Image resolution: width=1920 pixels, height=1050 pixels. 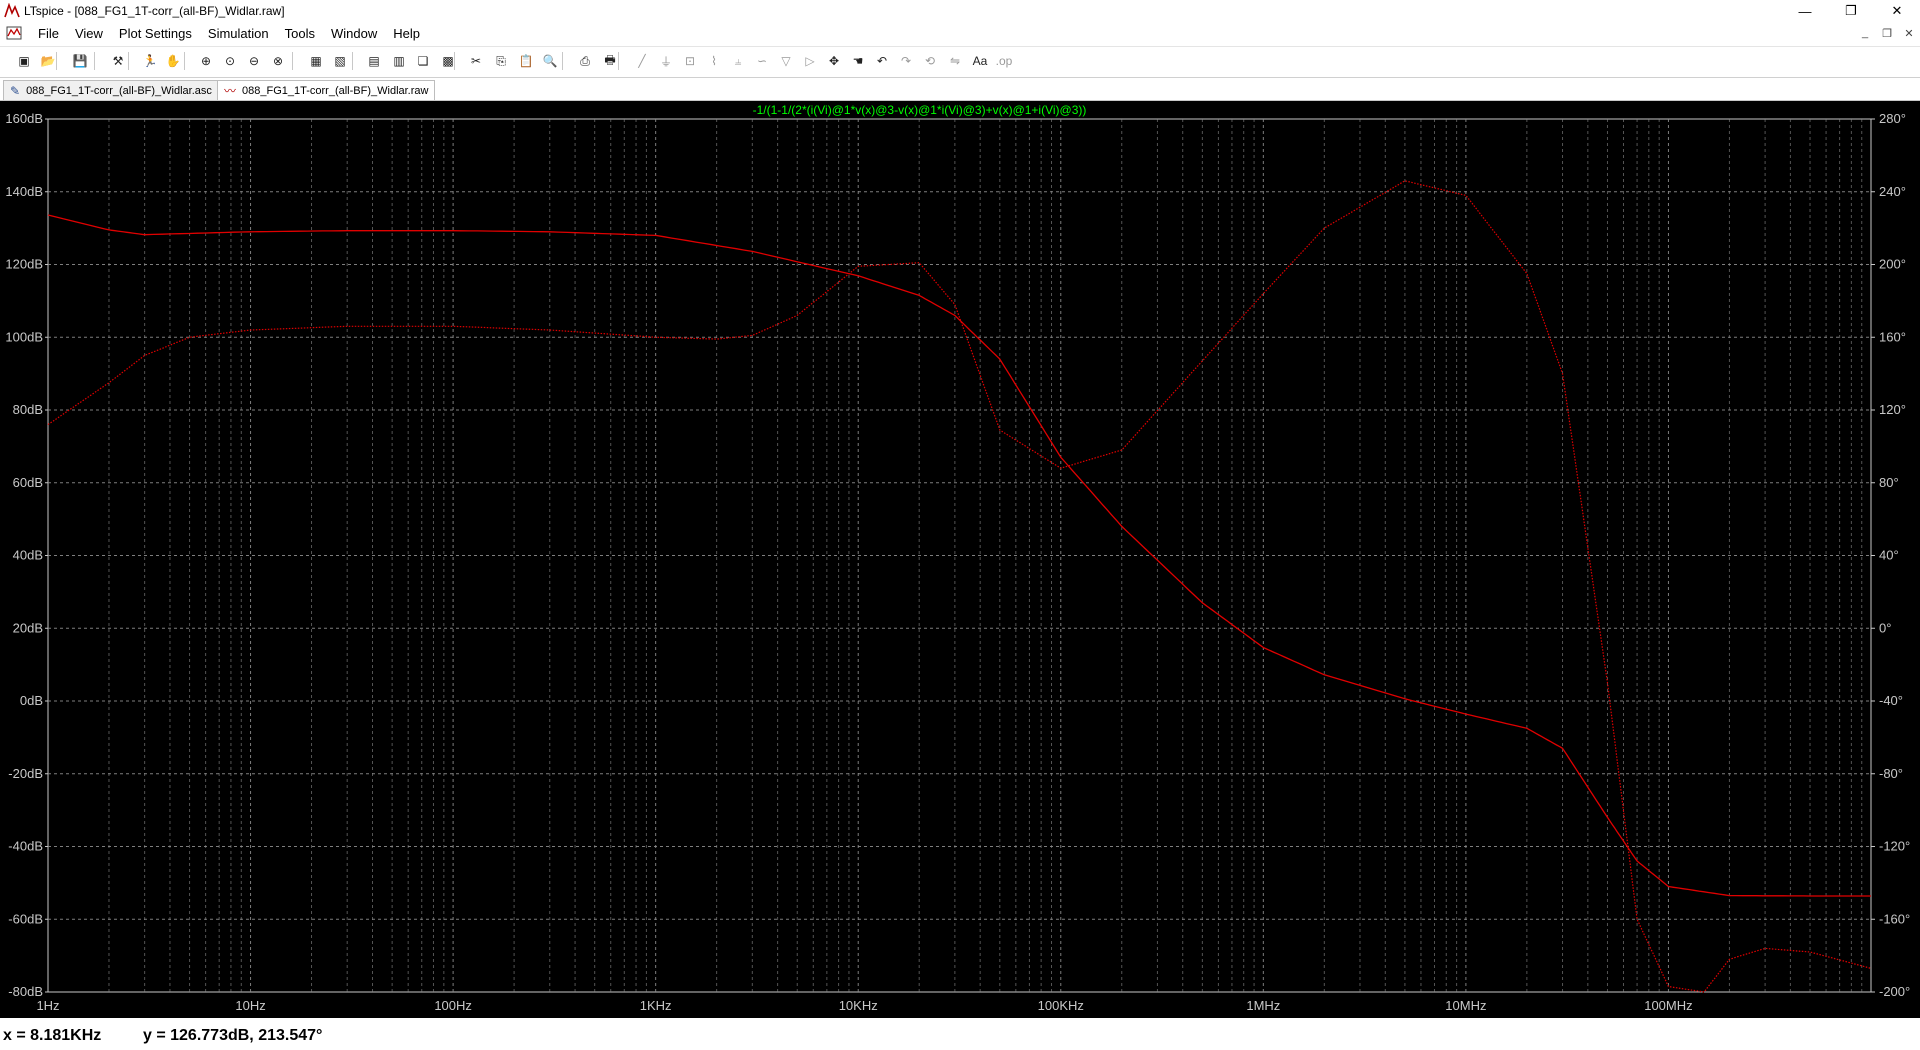 I want to click on spice-directive-icon: .op, so click(x=1004, y=61).